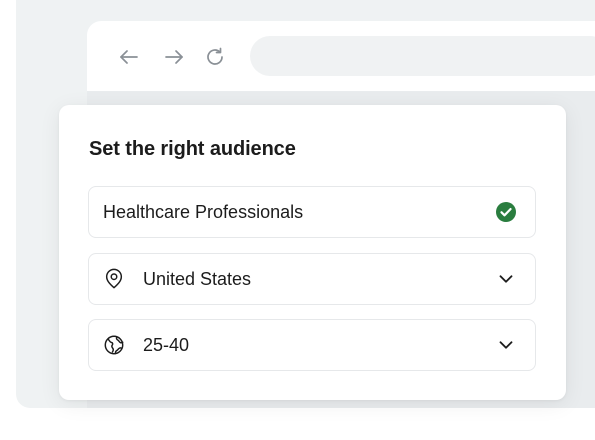 The image size is (595, 440). Describe the element at coordinates (422, 56) in the screenshot. I see `address-bar` at that location.